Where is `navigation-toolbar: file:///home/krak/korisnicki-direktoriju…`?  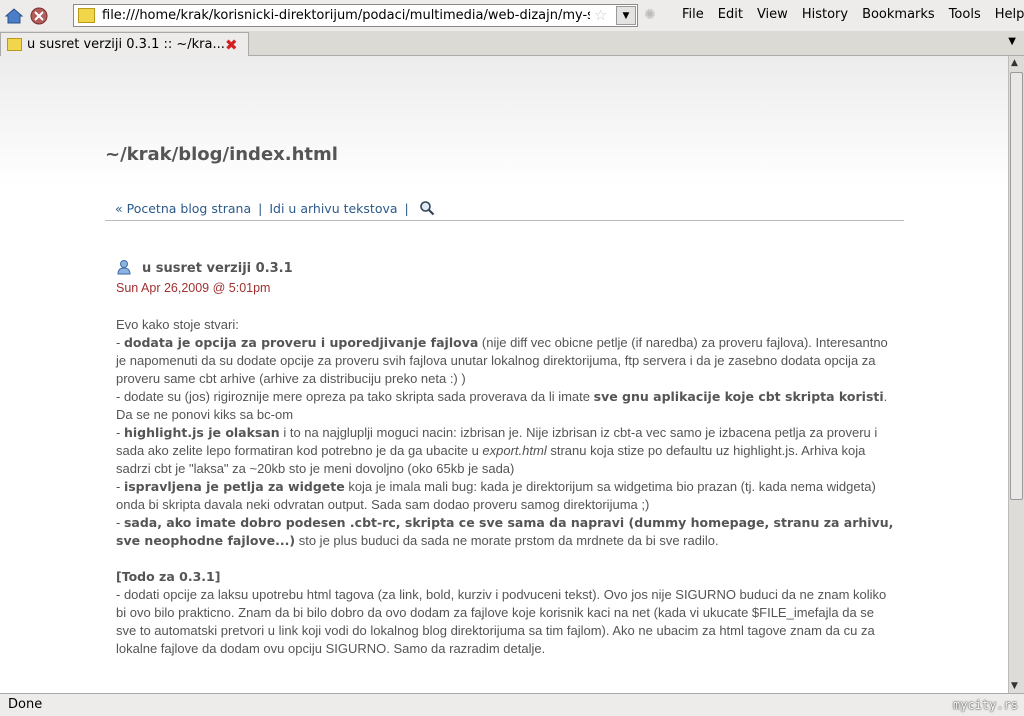 navigation-toolbar: file:///home/krak/korisnicki-direktoriju… is located at coordinates (512, 15).